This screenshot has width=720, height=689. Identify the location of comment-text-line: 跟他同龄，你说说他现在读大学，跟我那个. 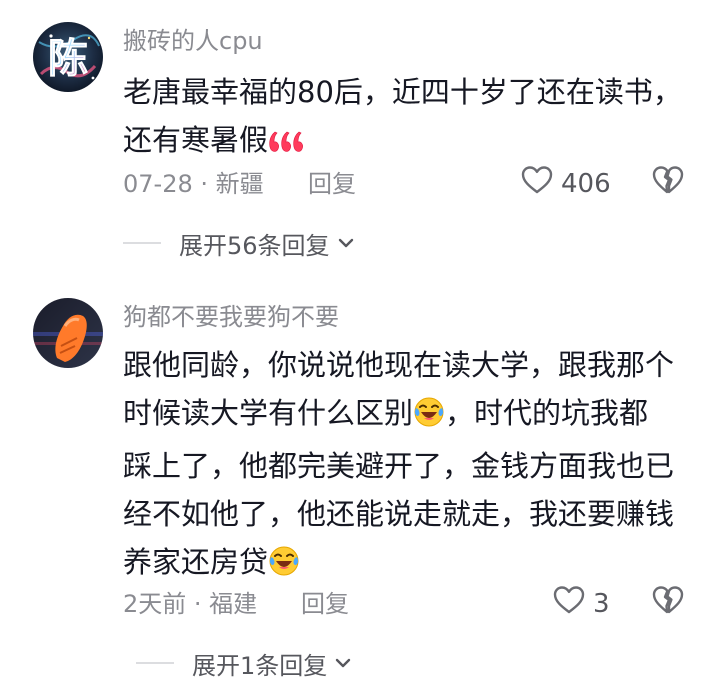
(399, 365).